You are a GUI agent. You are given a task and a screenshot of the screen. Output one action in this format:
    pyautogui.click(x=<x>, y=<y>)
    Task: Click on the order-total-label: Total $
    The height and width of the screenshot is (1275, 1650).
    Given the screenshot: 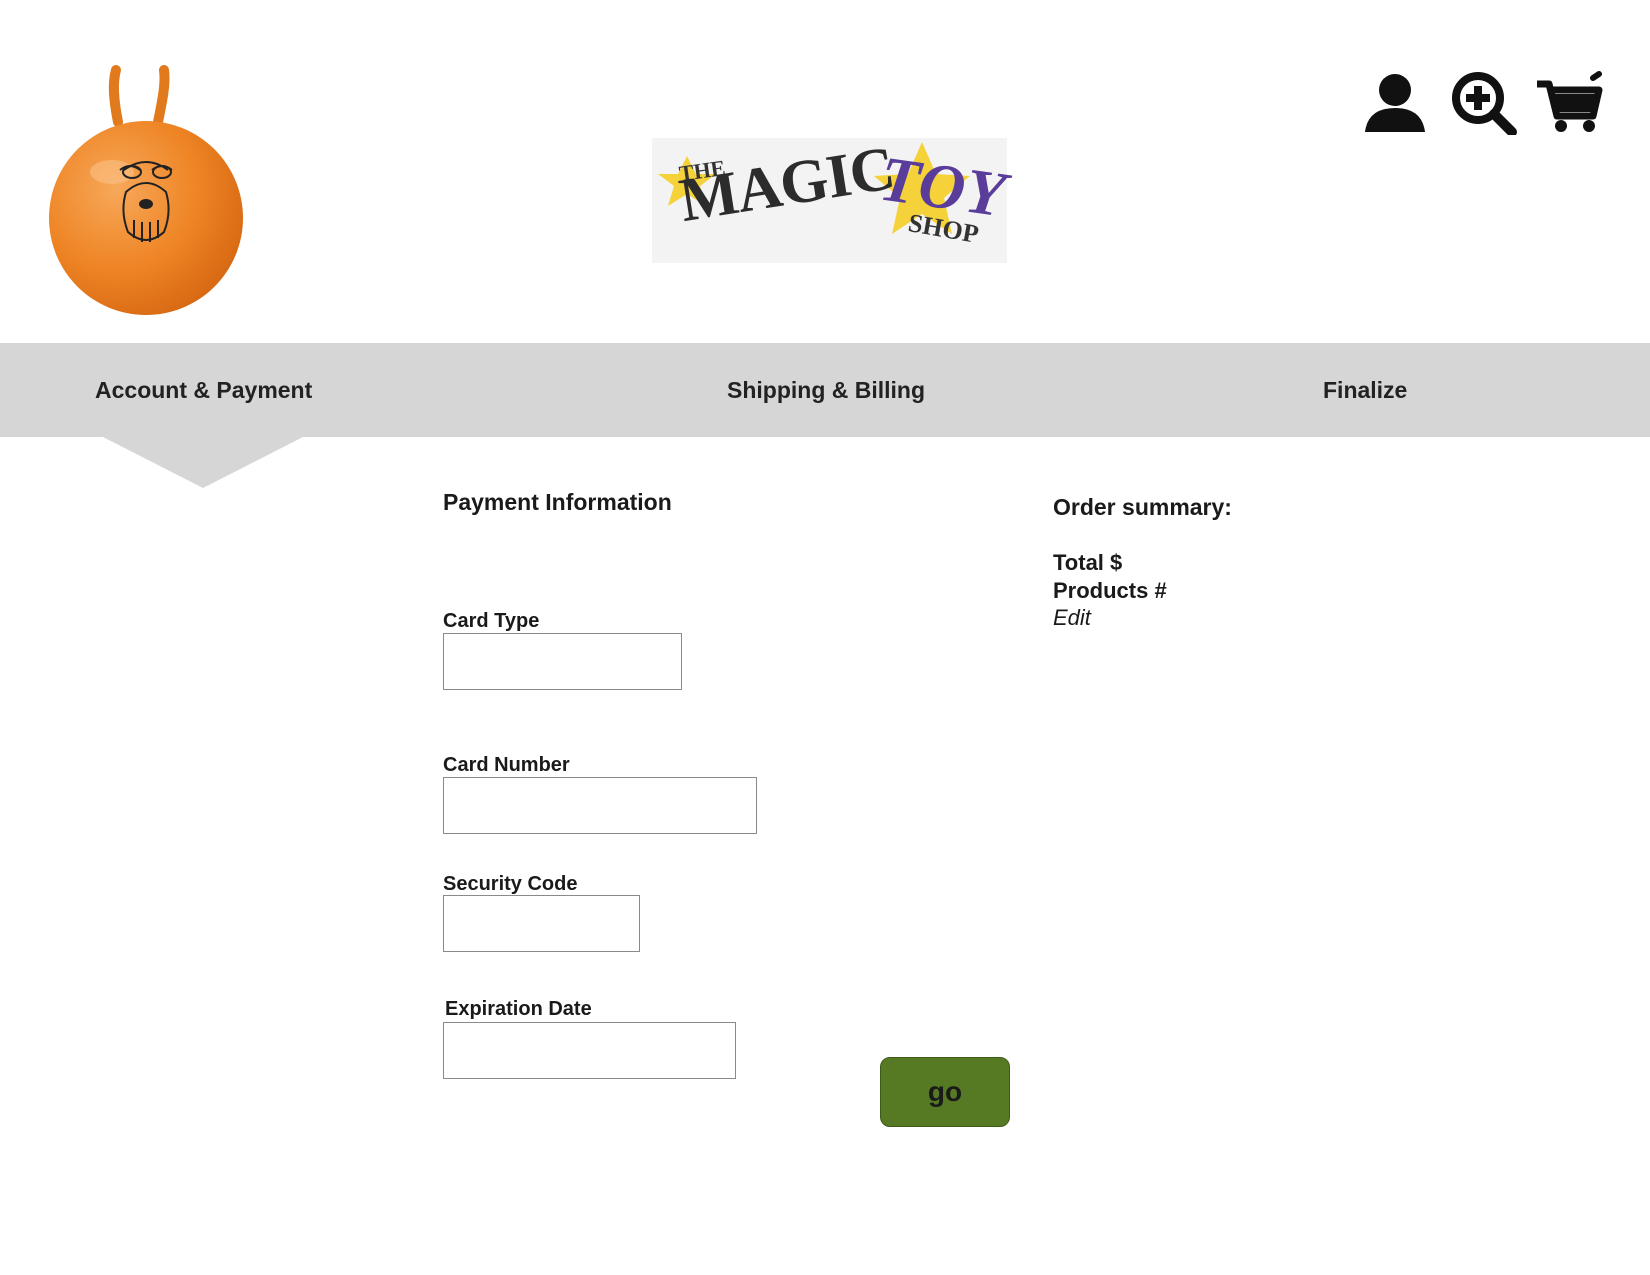 What is the action you would take?
    pyautogui.click(x=1088, y=562)
    